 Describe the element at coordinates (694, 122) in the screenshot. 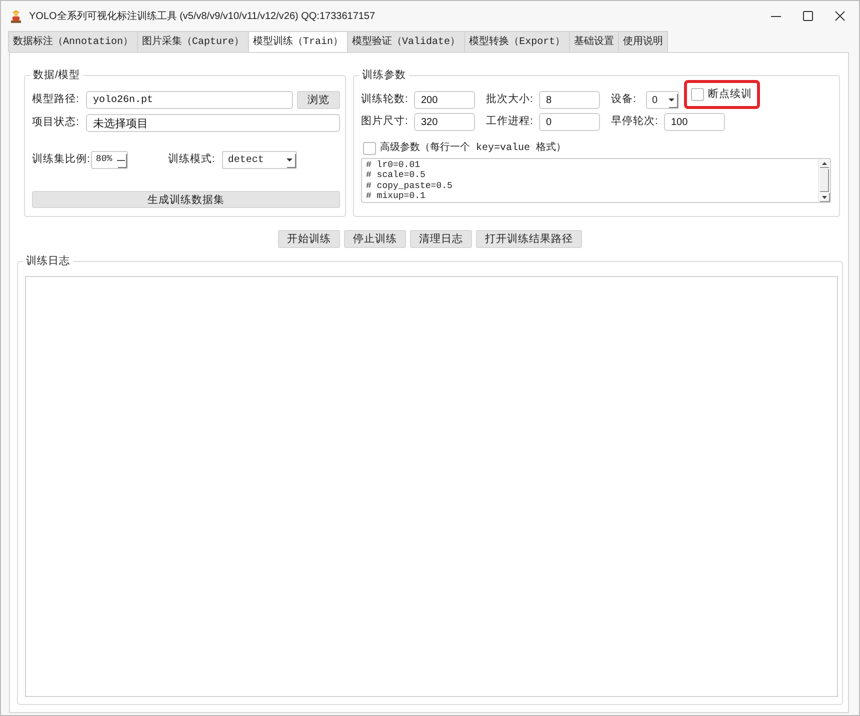

I see `param-field: 100` at that location.